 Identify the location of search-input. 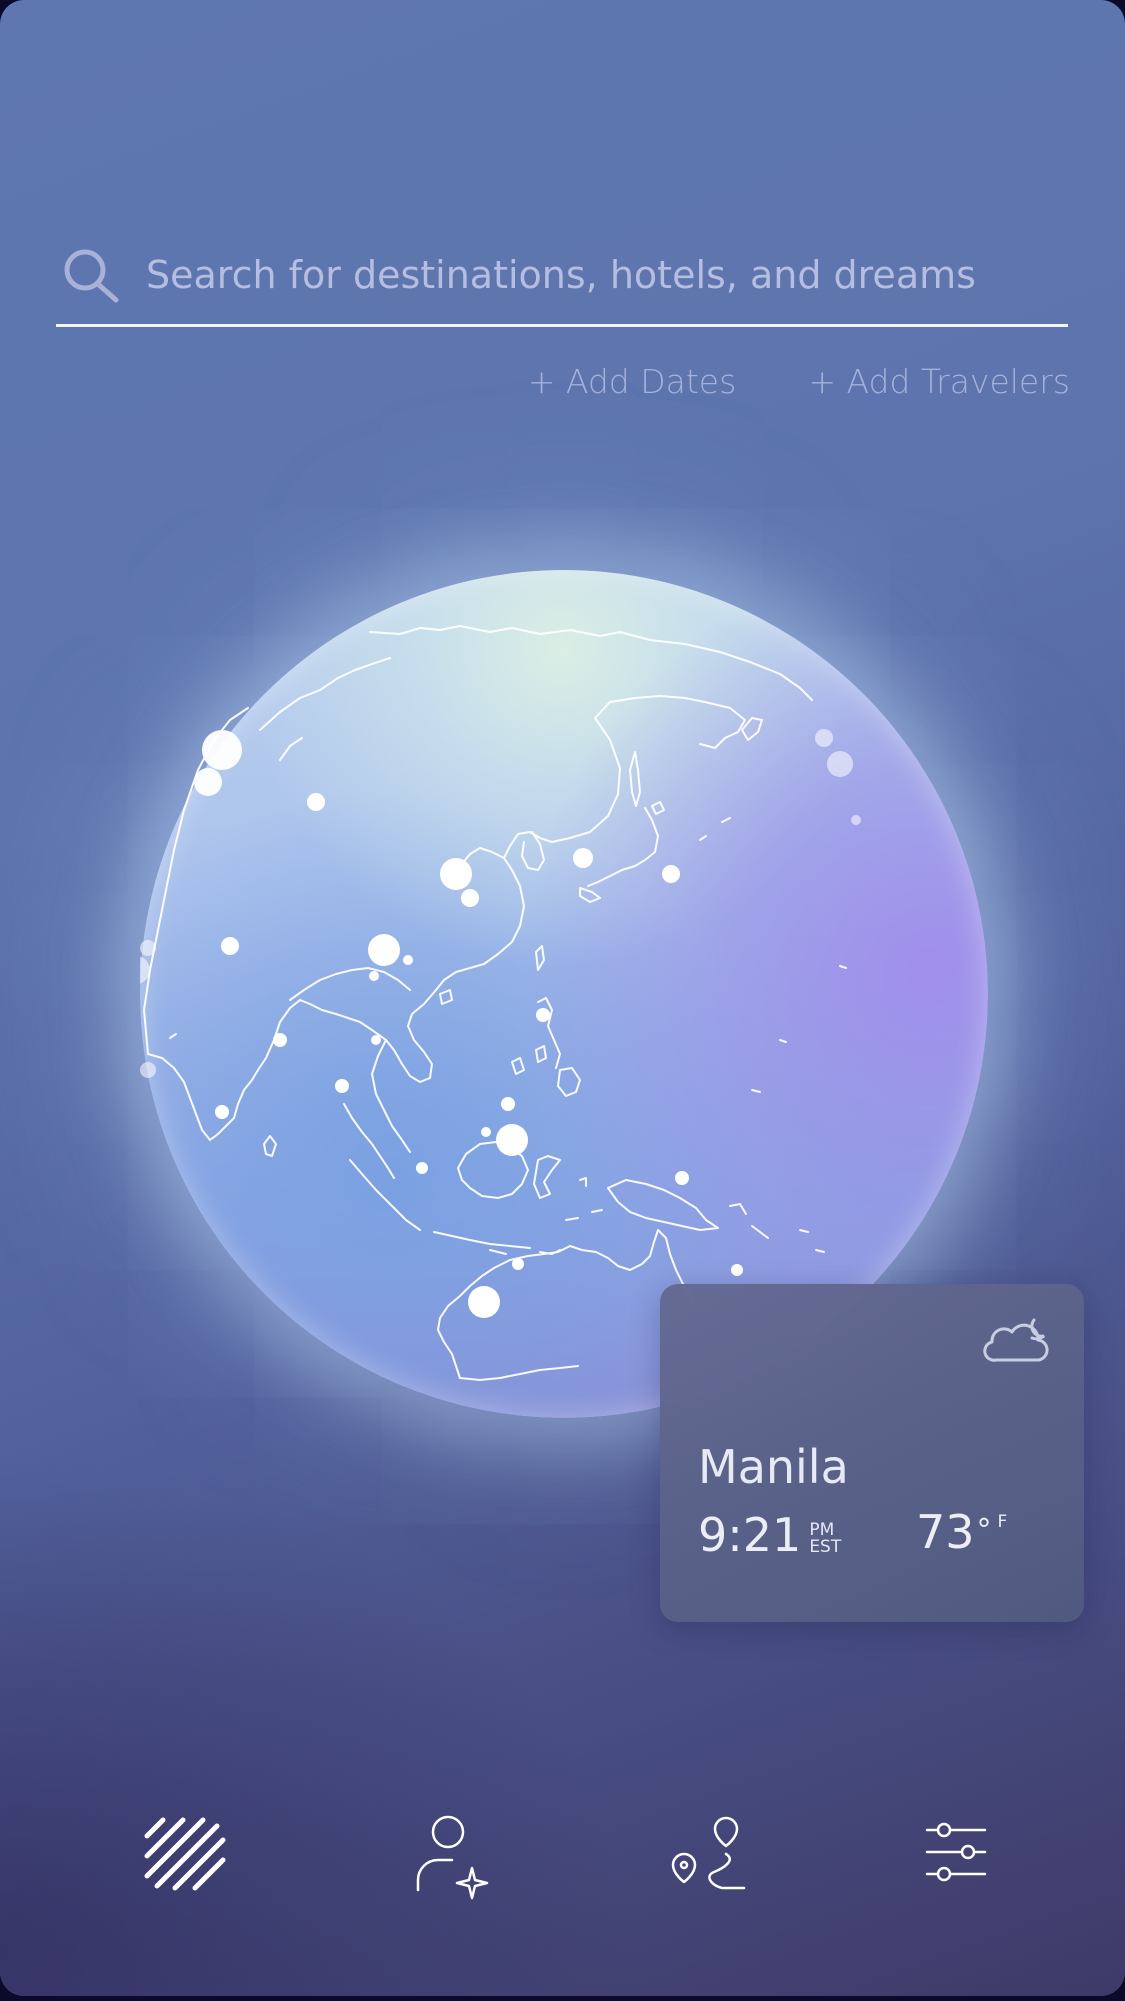
(606, 275).